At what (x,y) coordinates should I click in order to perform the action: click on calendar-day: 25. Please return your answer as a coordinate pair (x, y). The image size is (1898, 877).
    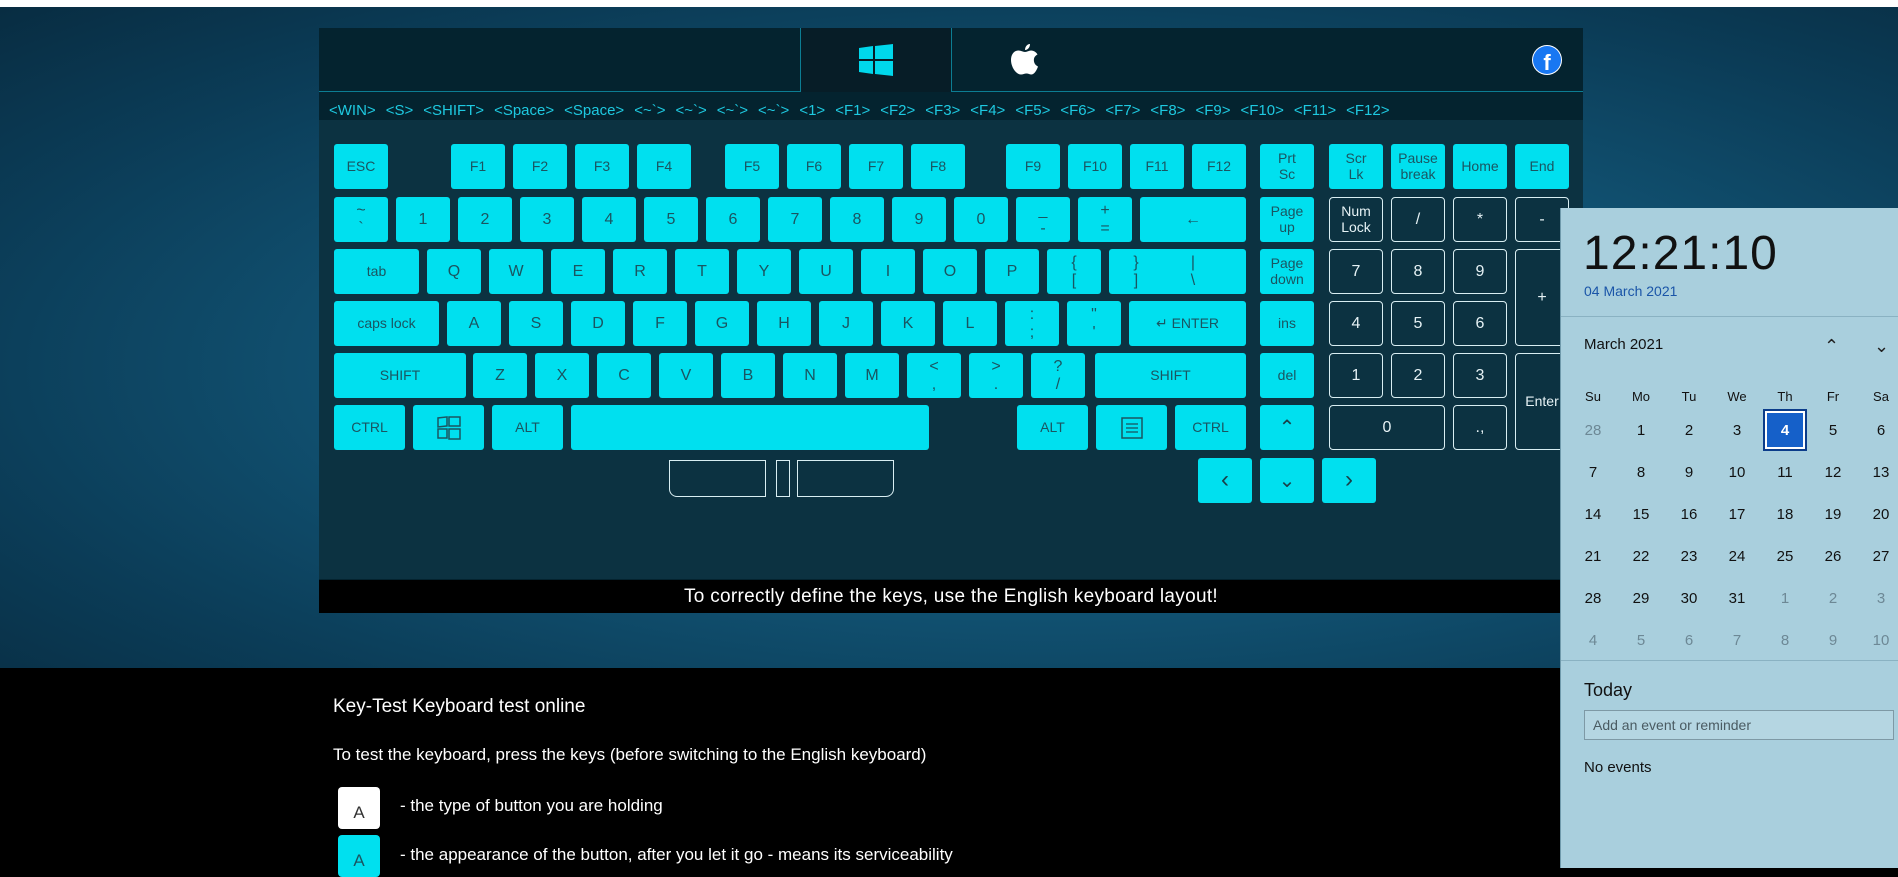
    Looking at the image, I should click on (1785, 556).